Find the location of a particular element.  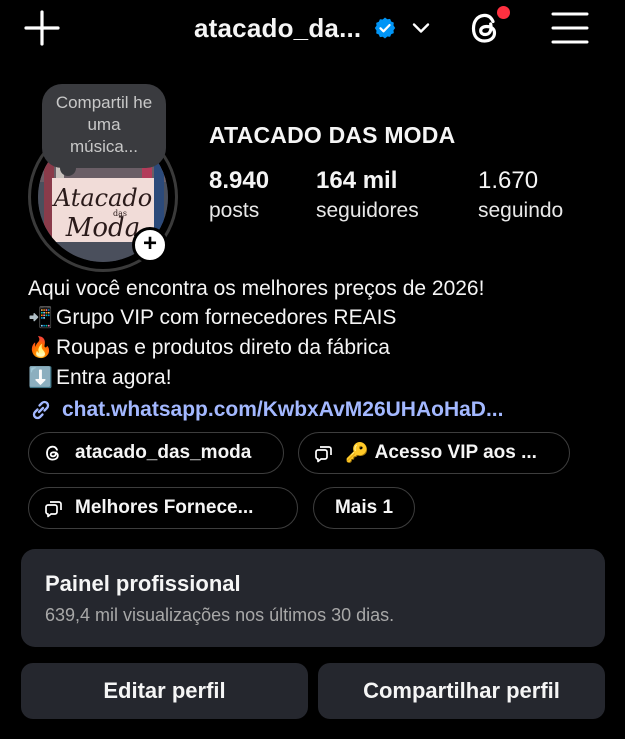

dashboard-title: Painel profissional is located at coordinates (143, 583).